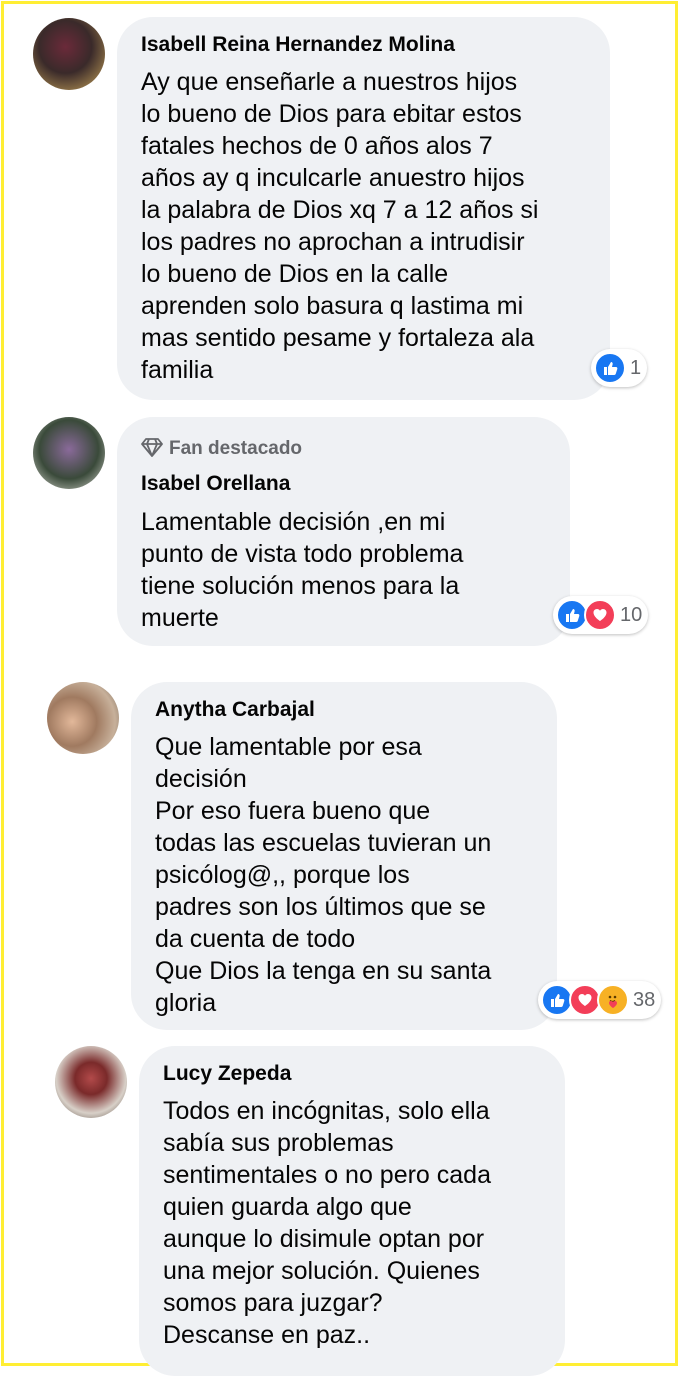  I want to click on reaction-count: 10, so click(631, 614).